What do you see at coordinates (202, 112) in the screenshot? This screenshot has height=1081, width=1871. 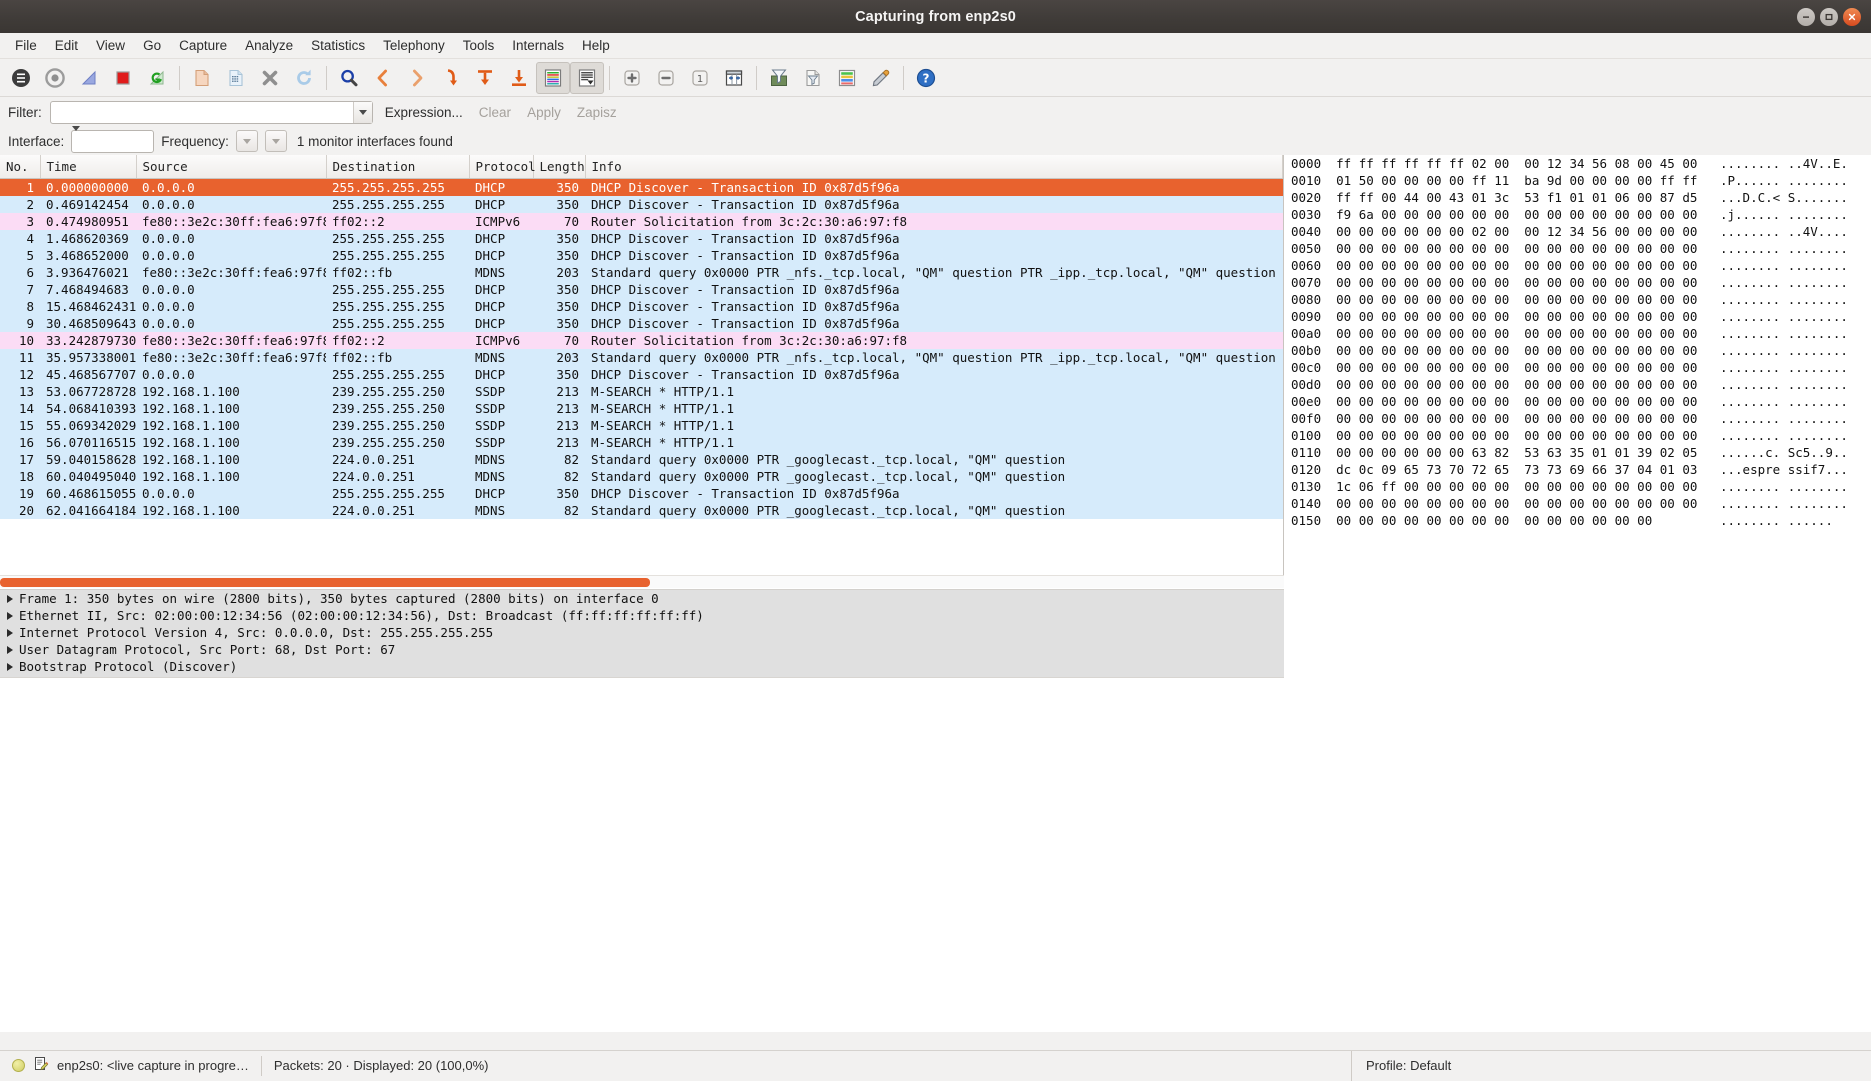 I see `filter-text-field` at bounding box center [202, 112].